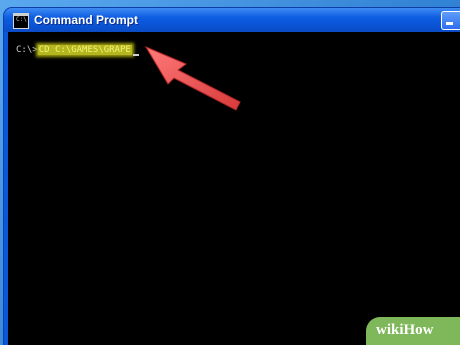 The image size is (460, 345). I want to click on arrow-shape, so click(192, 78).